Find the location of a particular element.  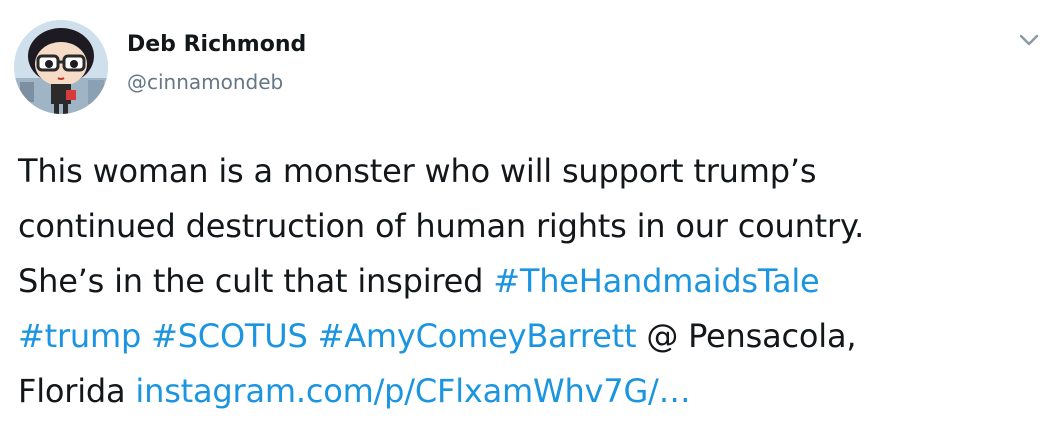

avatar is located at coordinates (61, 67).